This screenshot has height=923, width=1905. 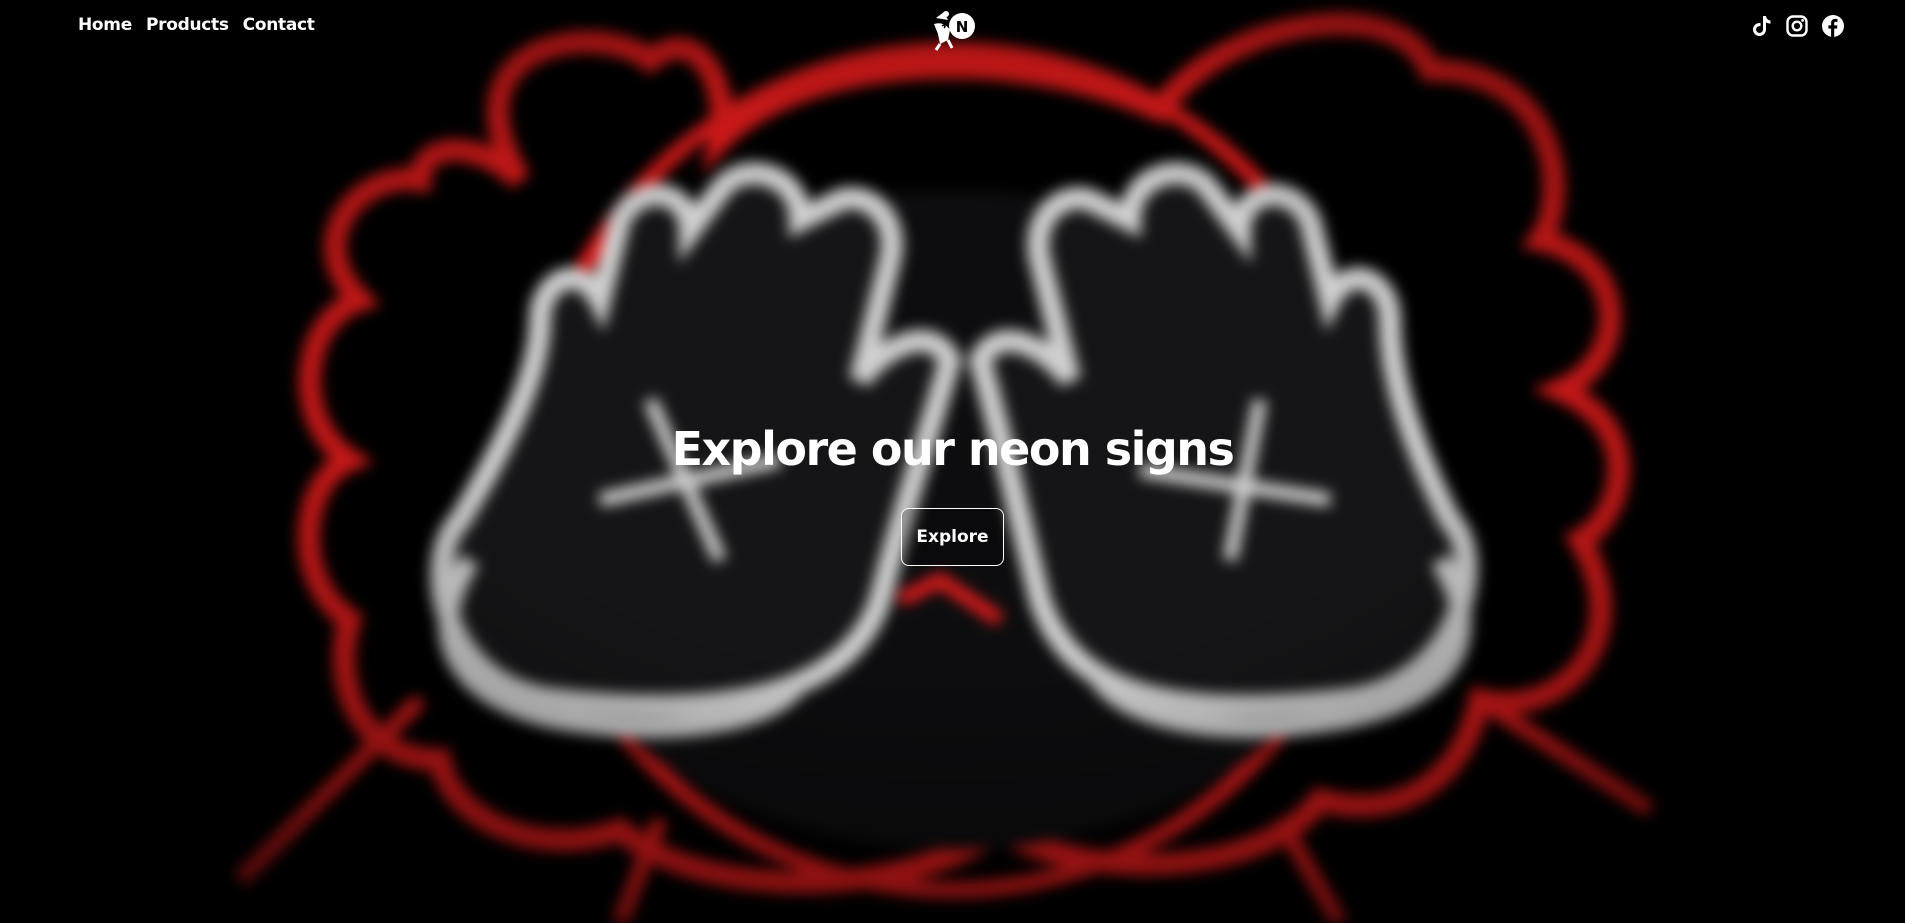 What do you see at coordinates (953, 449) in the screenshot?
I see `hero-title: Explore our neon signs` at bounding box center [953, 449].